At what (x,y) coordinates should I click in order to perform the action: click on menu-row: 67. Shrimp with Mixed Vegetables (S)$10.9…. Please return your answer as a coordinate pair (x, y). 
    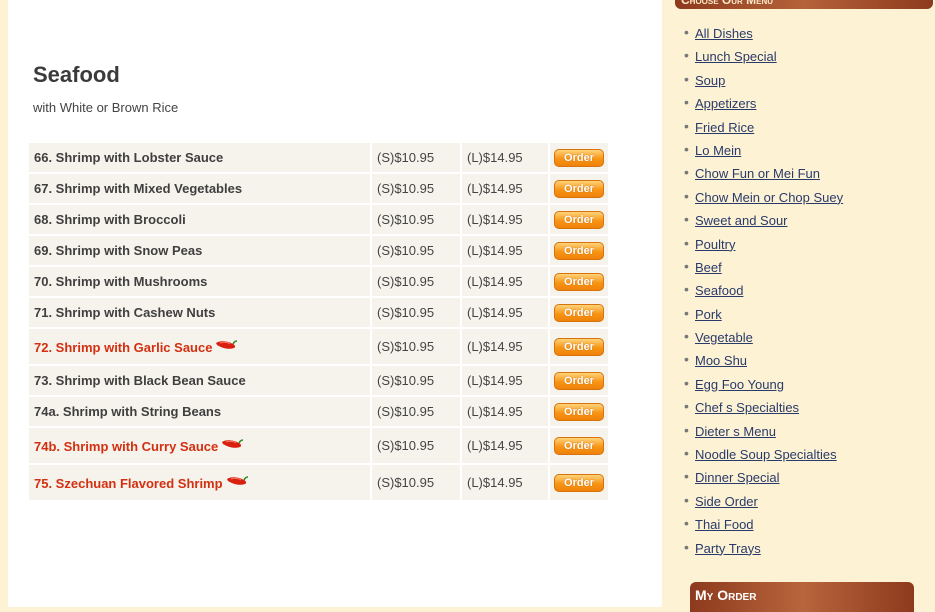
    Looking at the image, I should click on (318, 188).